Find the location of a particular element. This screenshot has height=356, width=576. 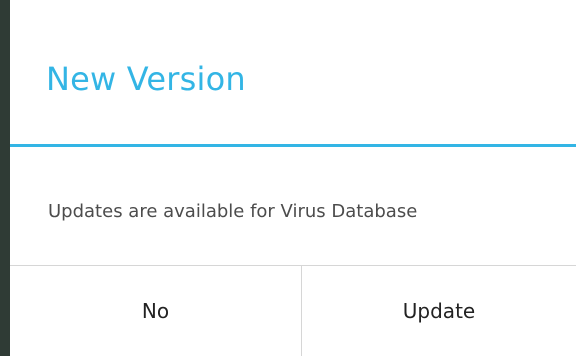

dialog-message: Updates are available for Virus Database is located at coordinates (233, 211).